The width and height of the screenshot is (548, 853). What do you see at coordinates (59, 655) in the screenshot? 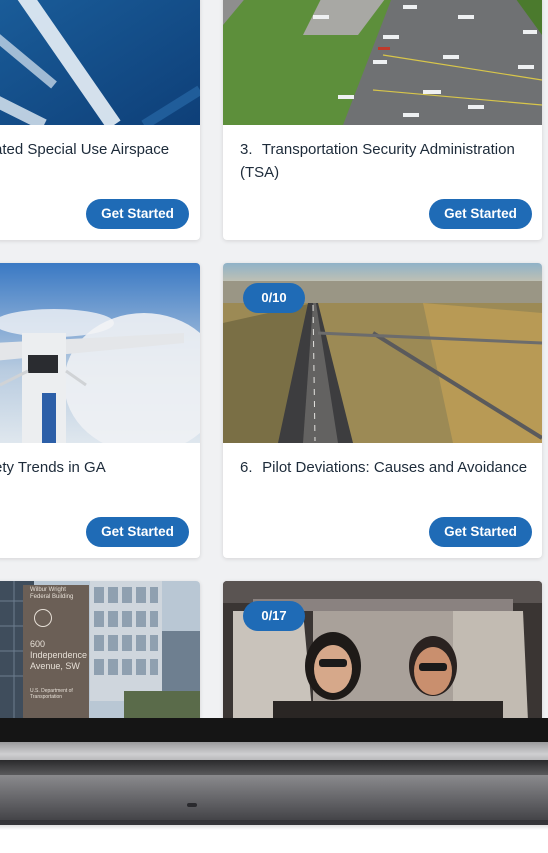
I see `sign-address: Independence` at bounding box center [59, 655].